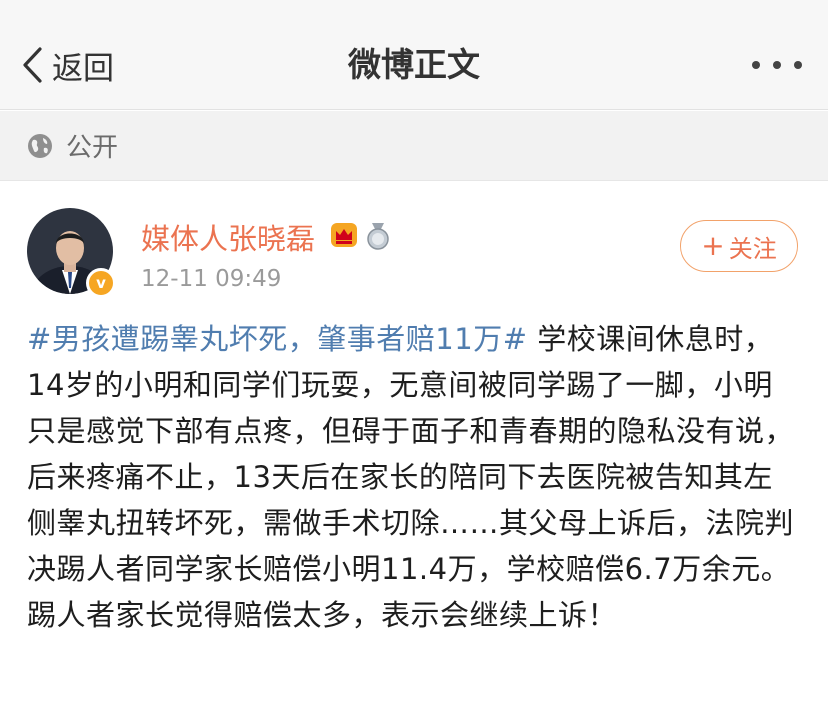  What do you see at coordinates (228, 237) in the screenshot?
I see `author-name: 媒体人张晓磊` at bounding box center [228, 237].